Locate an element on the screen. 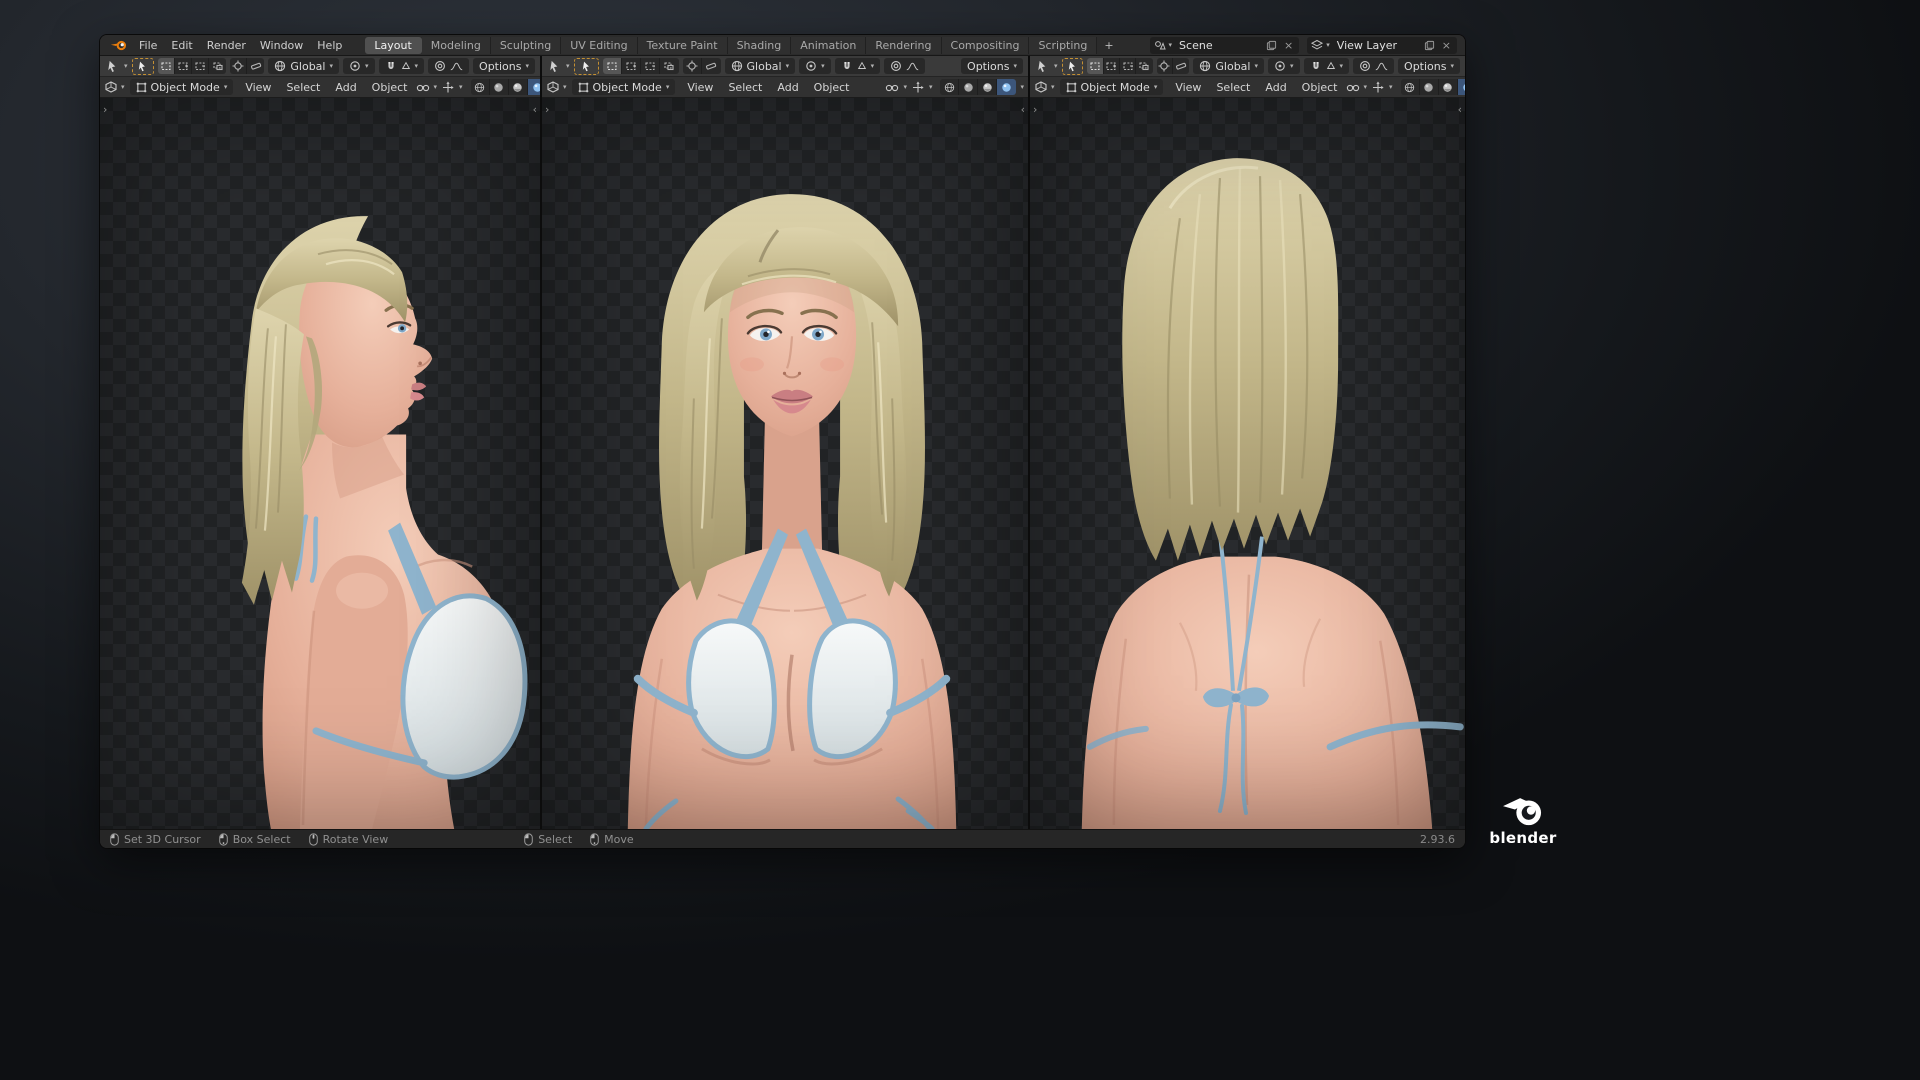  edit-menu: Edit is located at coordinates (181, 45).